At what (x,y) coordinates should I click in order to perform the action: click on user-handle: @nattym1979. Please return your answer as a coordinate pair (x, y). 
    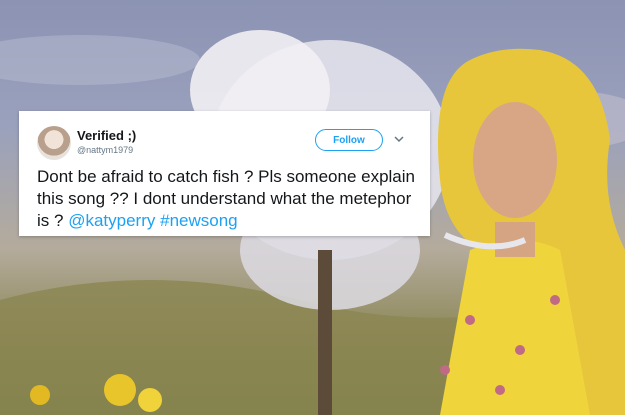
    Looking at the image, I should click on (105, 150).